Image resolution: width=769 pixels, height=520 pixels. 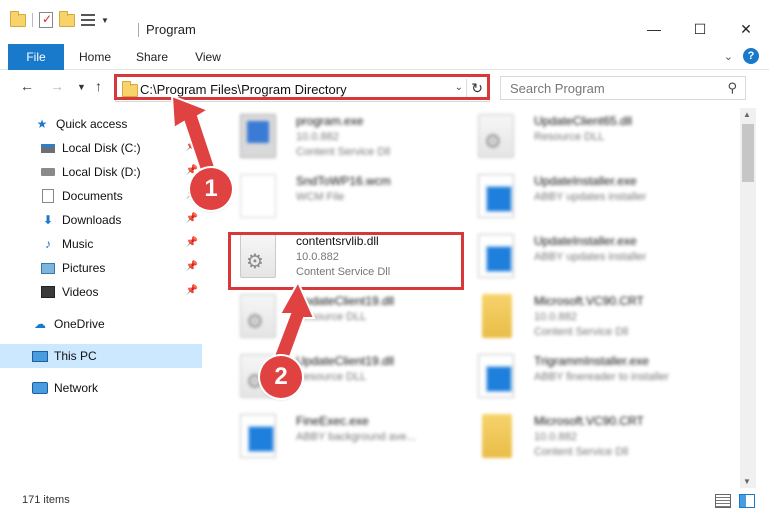 What do you see at coordinates (98, 86) in the screenshot?
I see `up-arrow-icon: ↑` at bounding box center [98, 86].